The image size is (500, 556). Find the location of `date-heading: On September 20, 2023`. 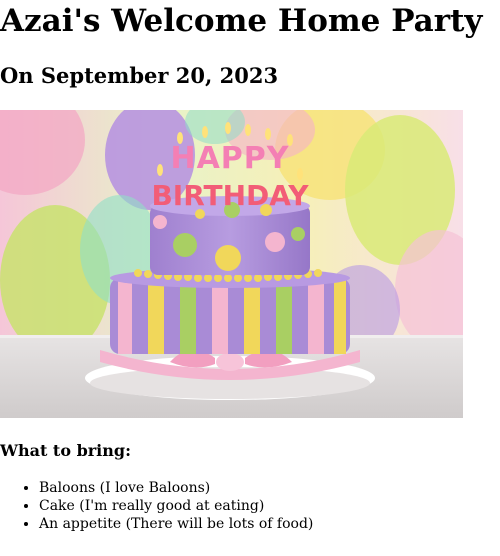

date-heading: On September 20, 2023 is located at coordinates (139, 75).